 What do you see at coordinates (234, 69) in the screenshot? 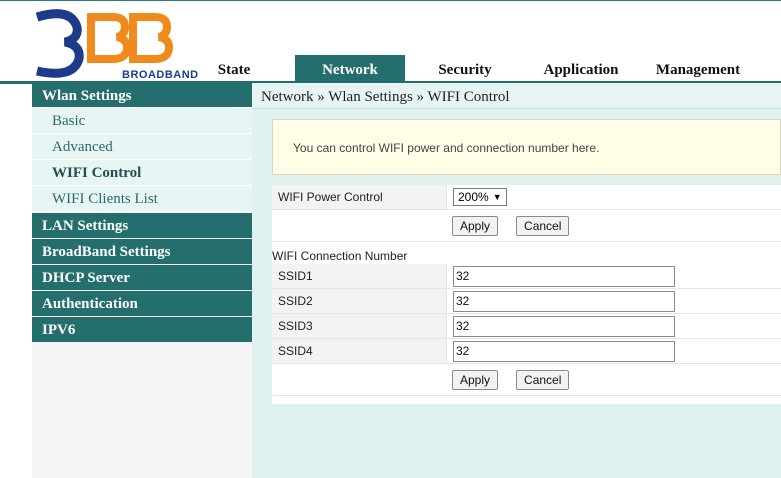
I see `nav-tab-state: State` at bounding box center [234, 69].